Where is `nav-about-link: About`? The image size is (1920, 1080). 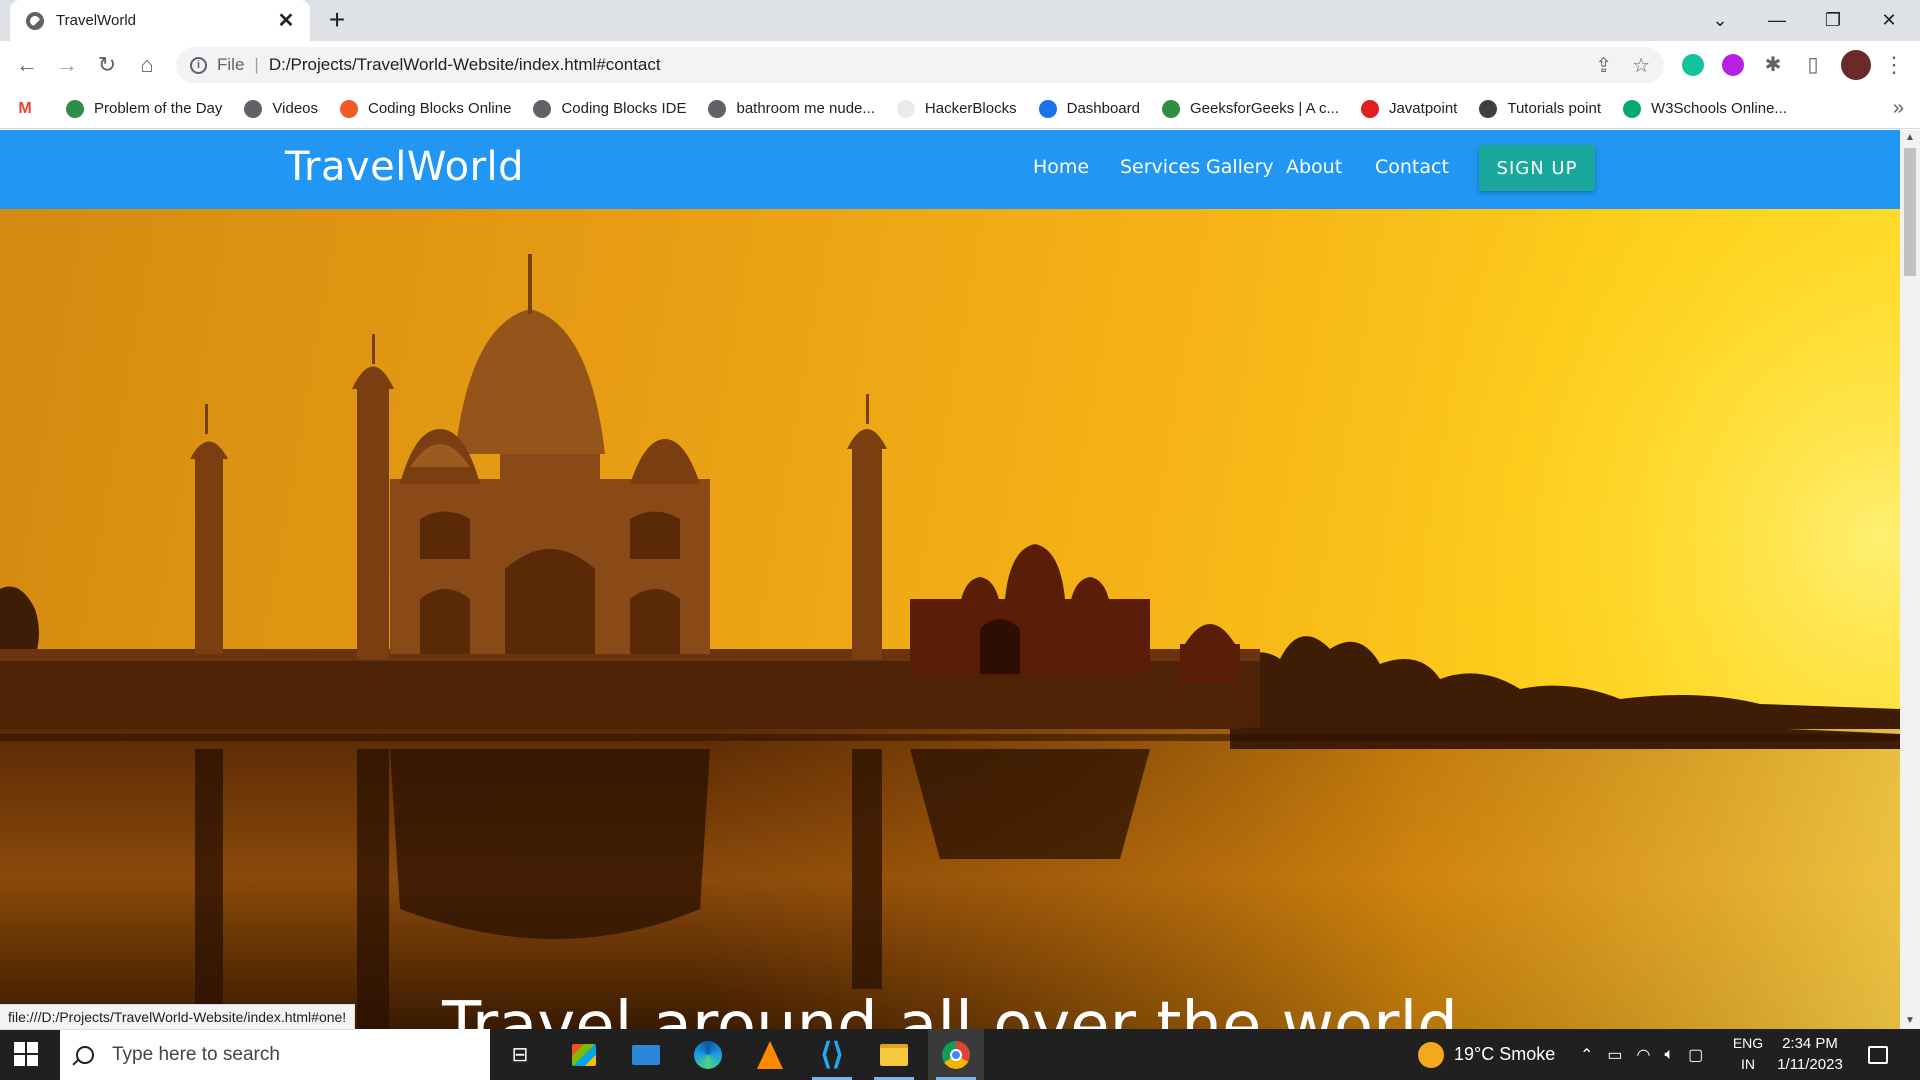
nav-about-link: About is located at coordinates (1314, 167).